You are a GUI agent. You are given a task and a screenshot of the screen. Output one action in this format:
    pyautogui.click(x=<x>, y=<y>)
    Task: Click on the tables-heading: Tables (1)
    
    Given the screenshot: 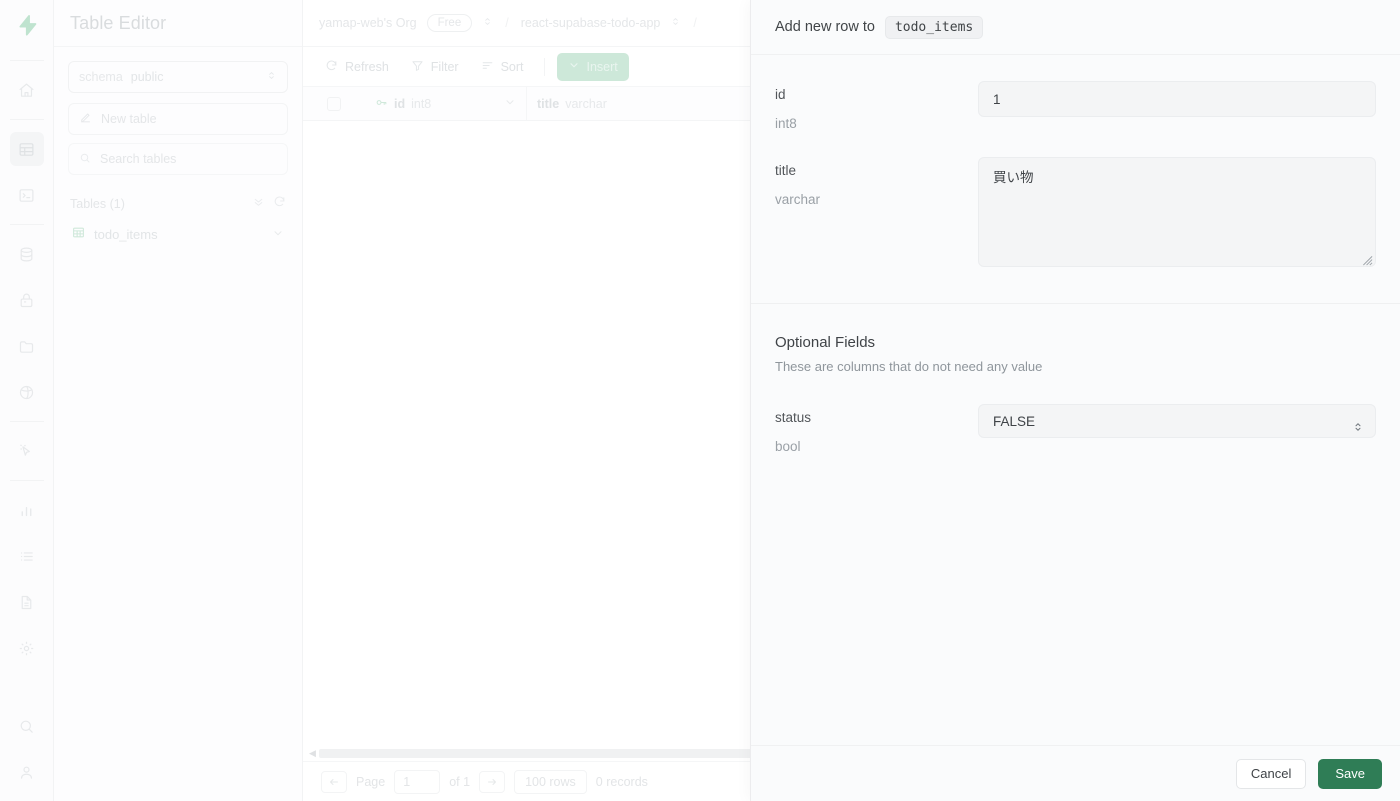 What is the action you would take?
    pyautogui.click(x=97, y=204)
    